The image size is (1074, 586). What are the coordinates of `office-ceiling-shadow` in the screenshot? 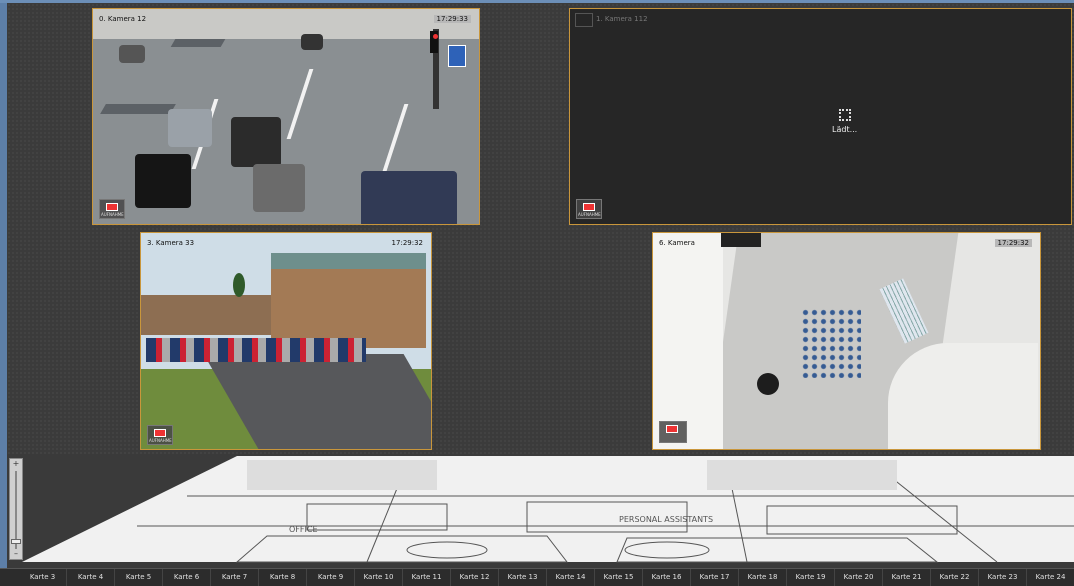 It's located at (741, 240).